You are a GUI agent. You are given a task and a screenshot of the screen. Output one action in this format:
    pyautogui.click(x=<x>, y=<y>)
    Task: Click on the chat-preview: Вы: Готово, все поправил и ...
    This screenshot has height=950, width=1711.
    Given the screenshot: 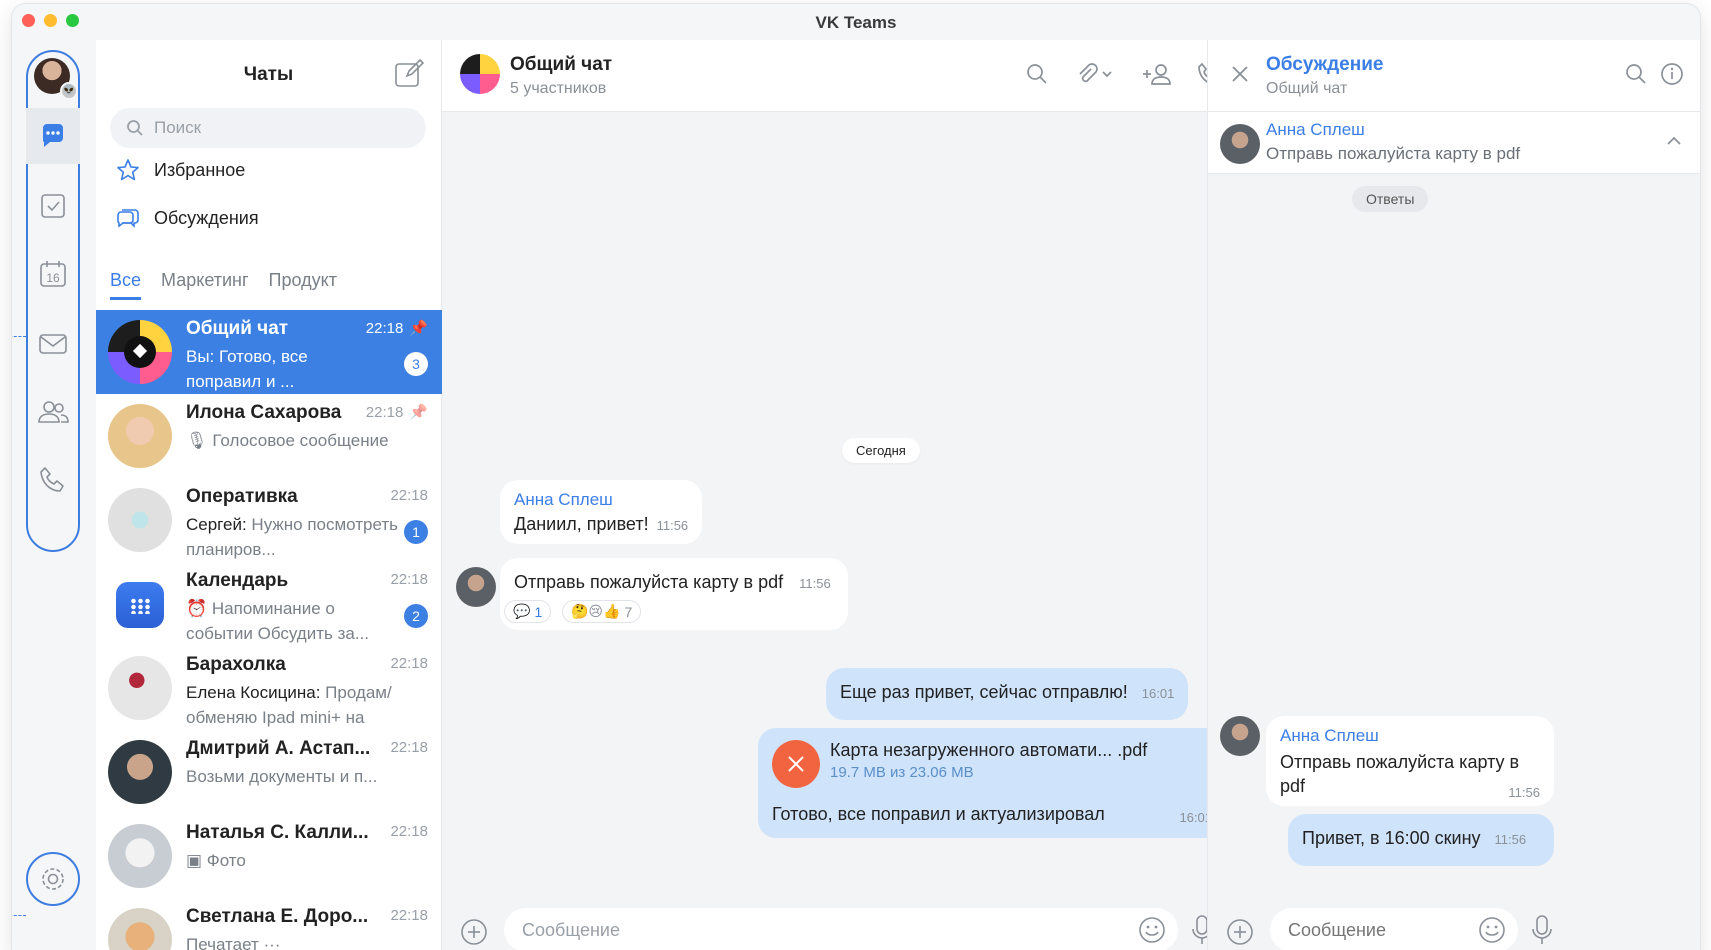 What is the action you would take?
    pyautogui.click(x=296, y=369)
    